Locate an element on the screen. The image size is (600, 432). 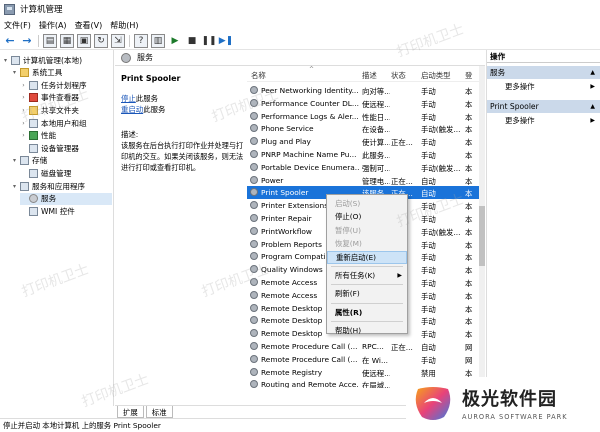
service-row: Plug and Play 使计算... 正在... 手动 本 is located at coordinates (366, 141).